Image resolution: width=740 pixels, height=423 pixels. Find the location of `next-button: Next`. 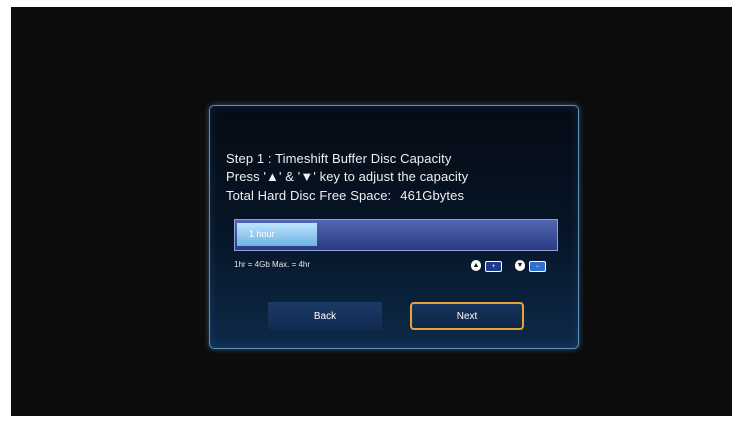

next-button: Next is located at coordinates (467, 316).